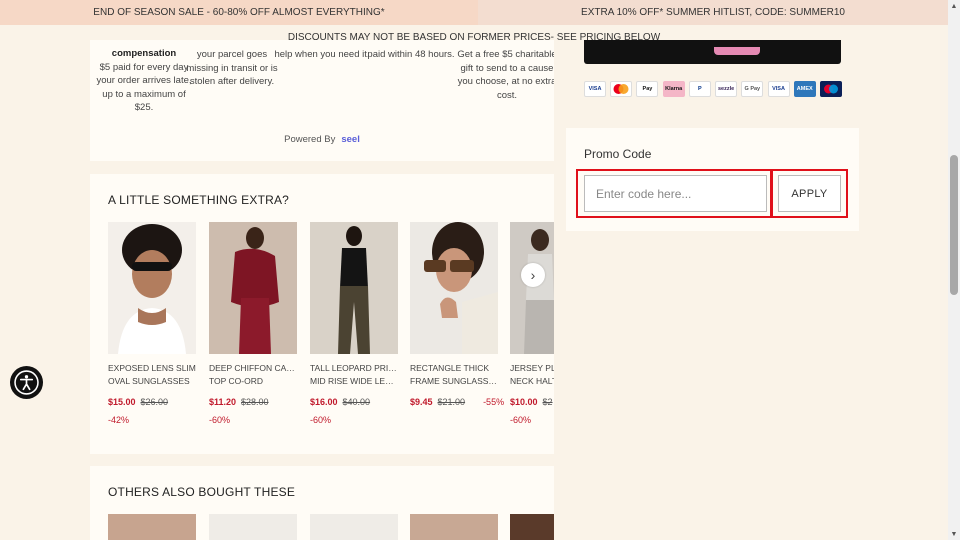 This screenshot has height=540, width=960. I want to click on benefit-text: help when you need it., so click(322, 54).